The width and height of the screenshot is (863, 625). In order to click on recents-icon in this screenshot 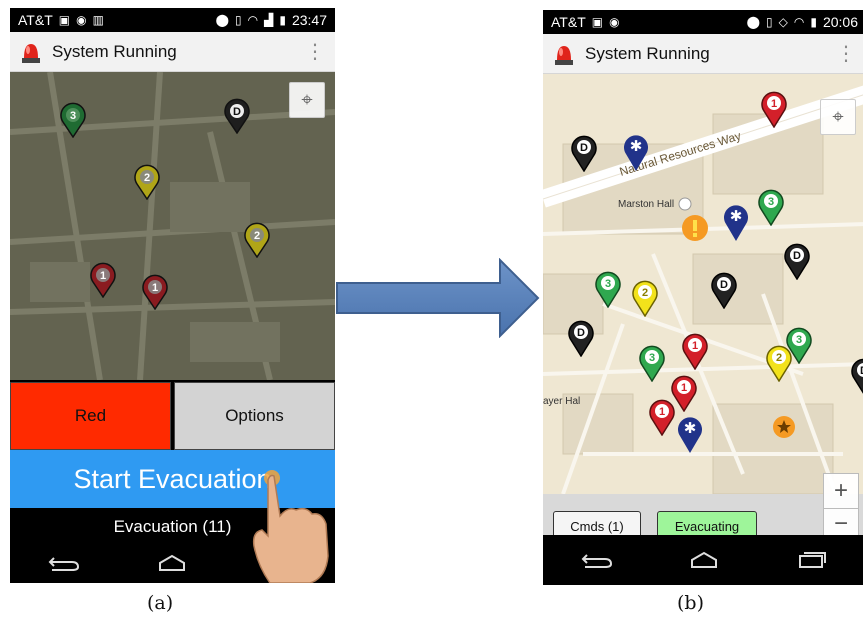, I will do `click(812, 560)`.